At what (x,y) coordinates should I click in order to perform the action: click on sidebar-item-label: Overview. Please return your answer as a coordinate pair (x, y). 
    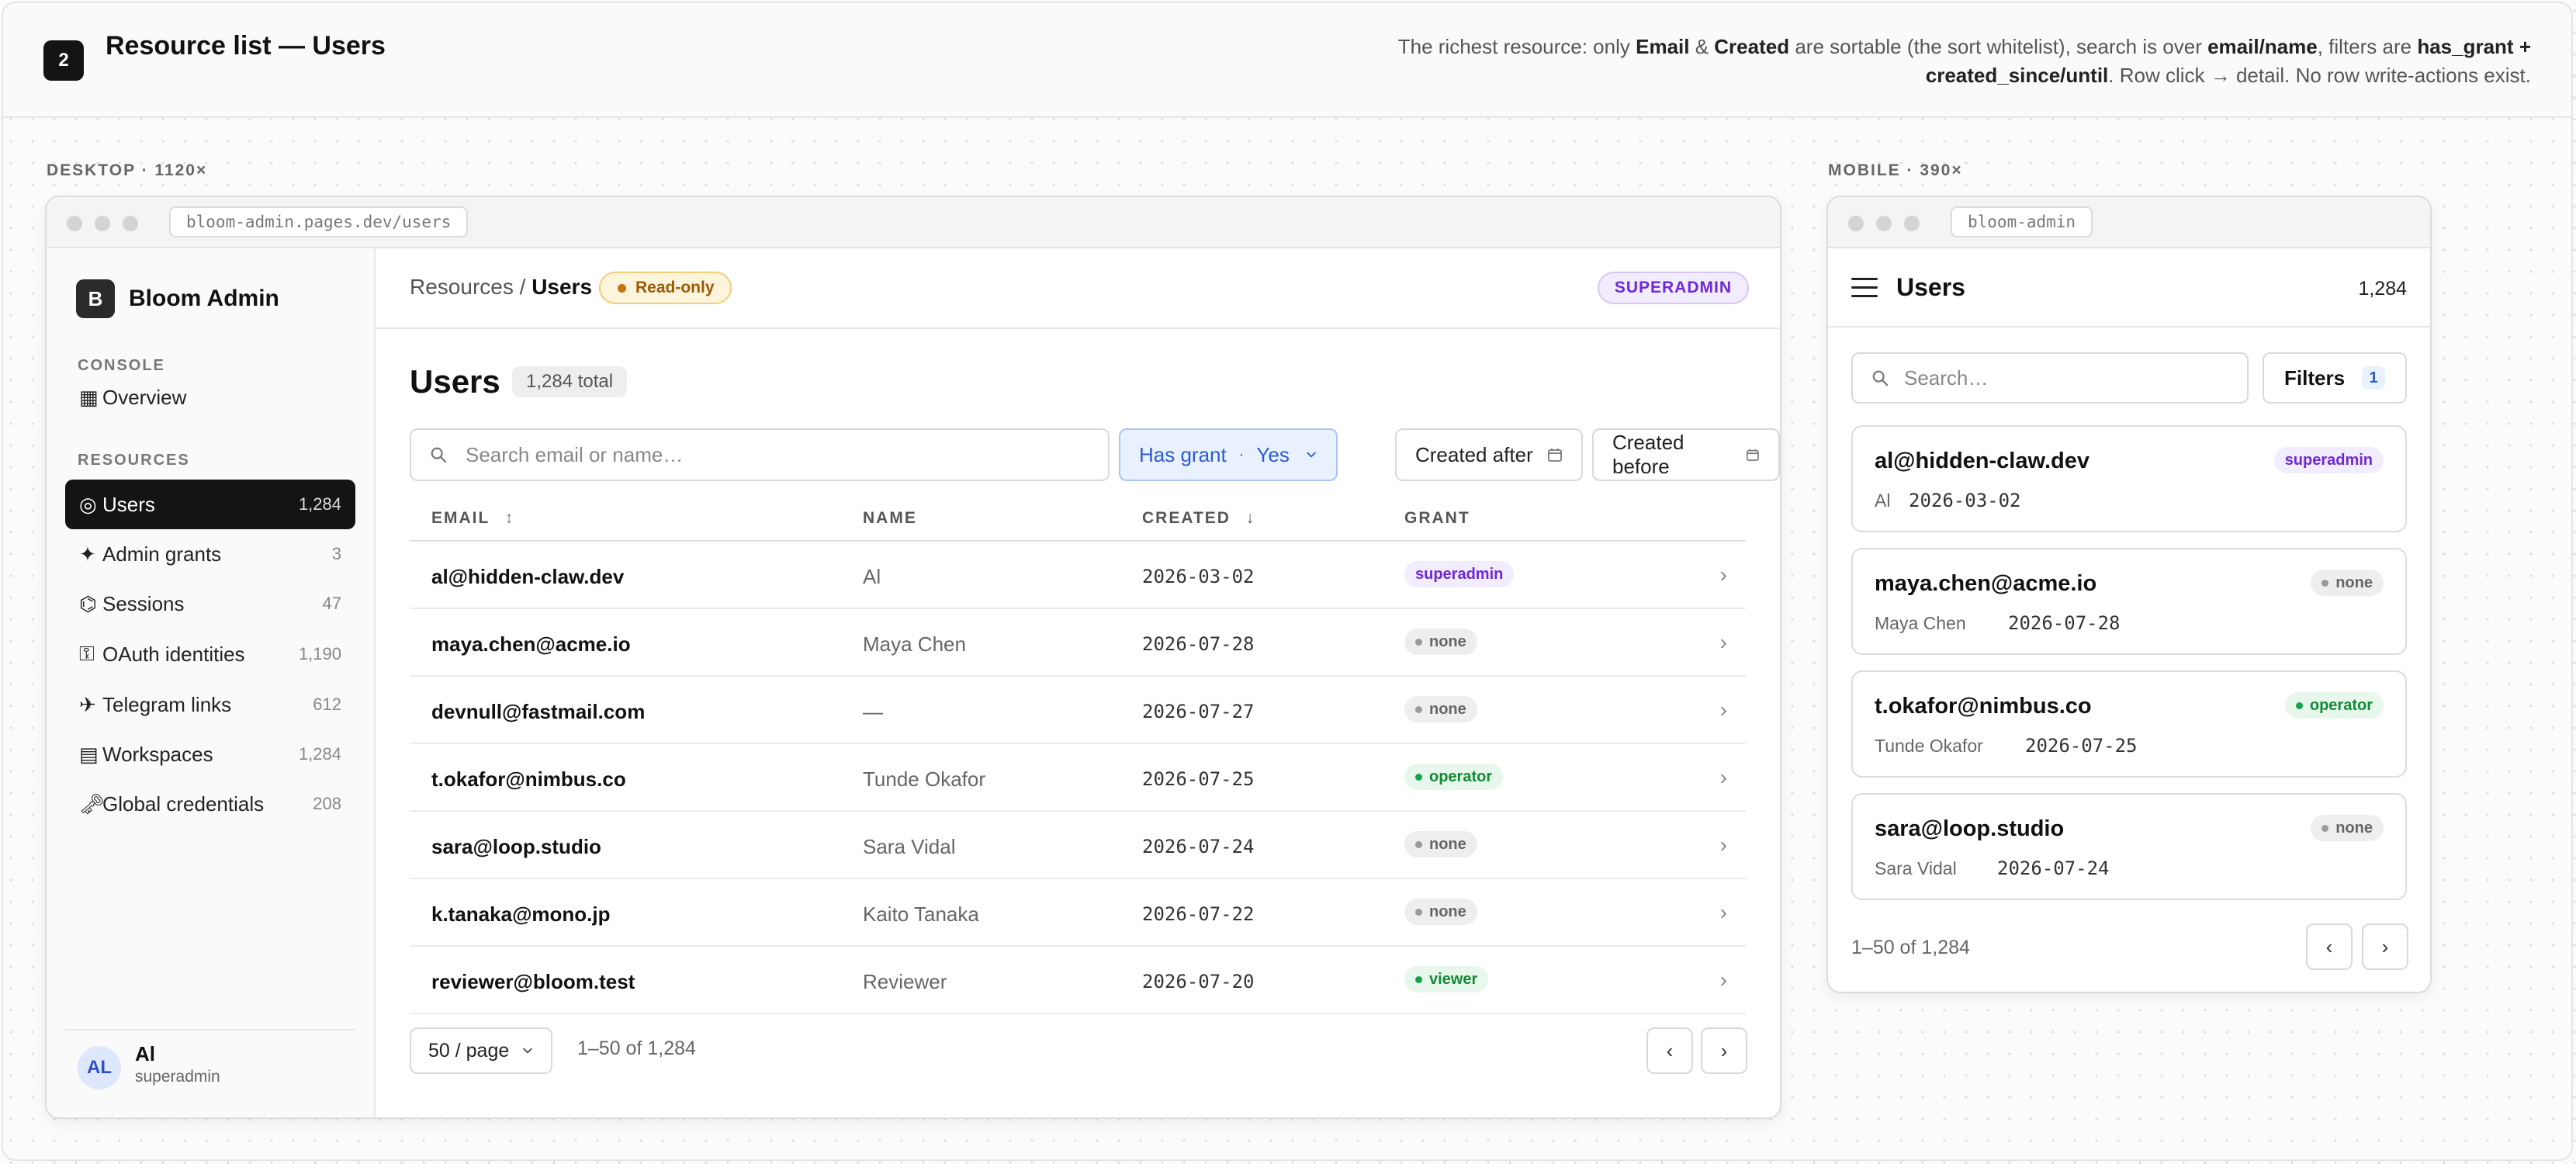
    Looking at the image, I should click on (144, 397).